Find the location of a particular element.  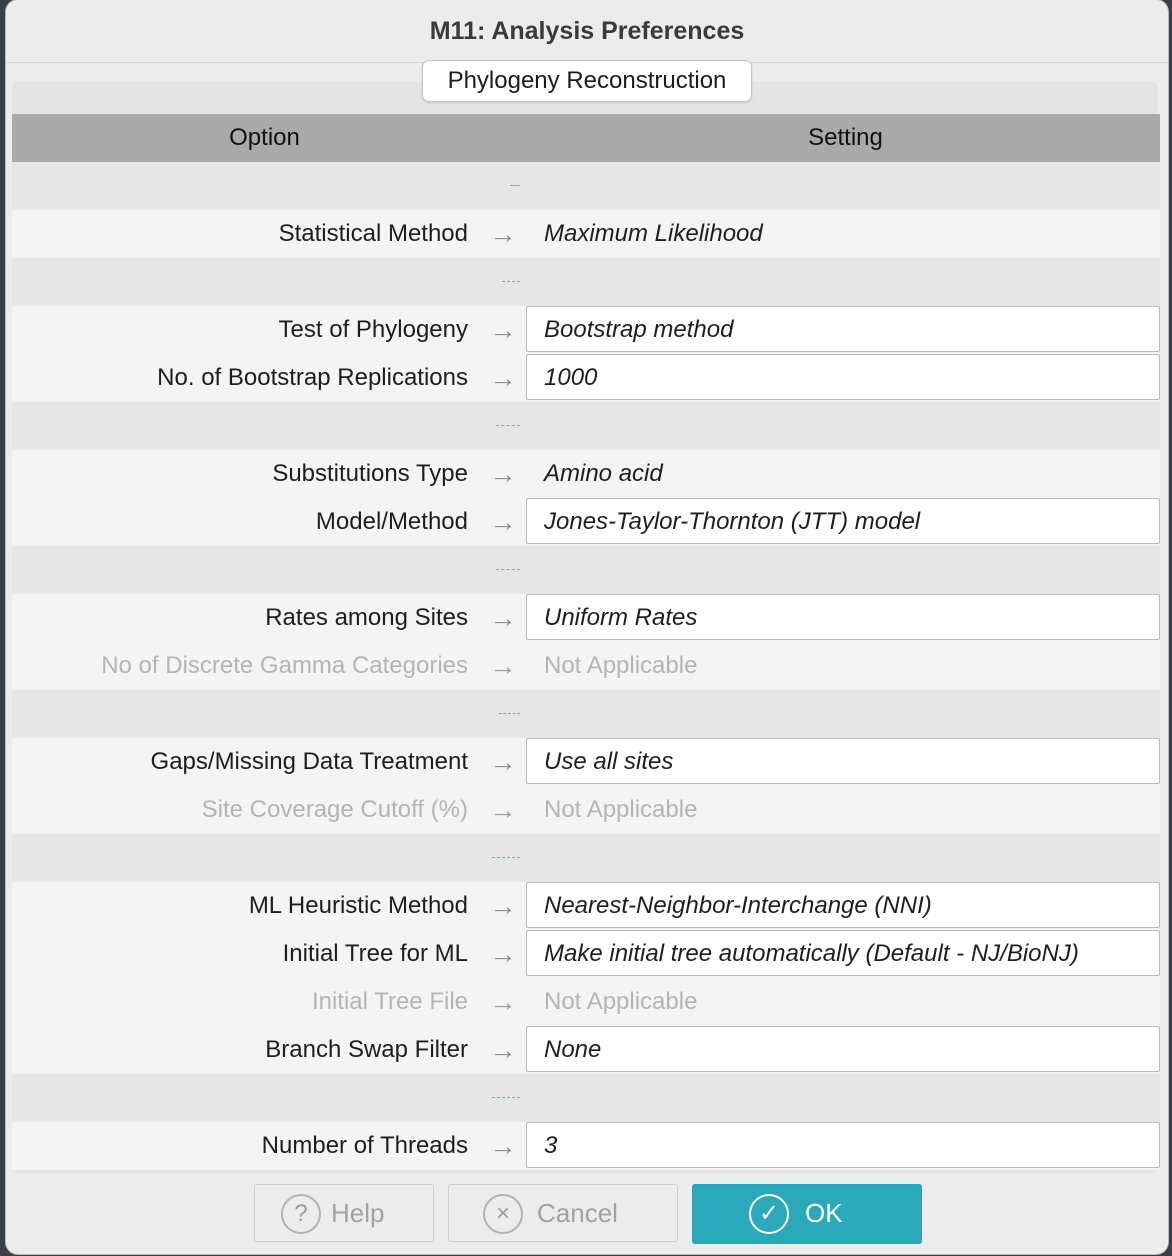

checkmark-icon: ✓ is located at coordinates (769, 1214).